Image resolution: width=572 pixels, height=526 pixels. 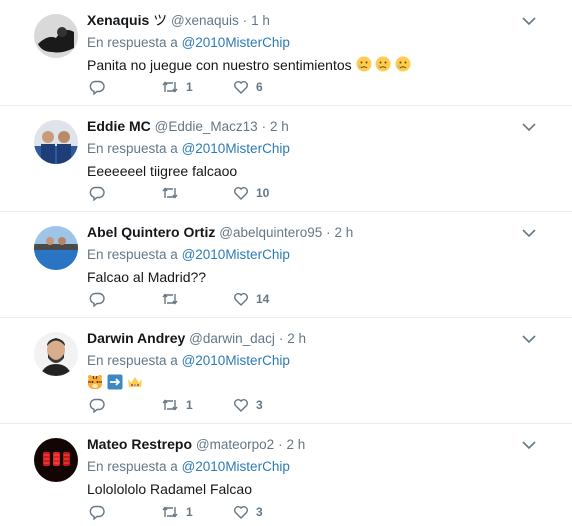 What do you see at coordinates (232, 338) in the screenshot?
I see `user-handle: @darwin_dacj` at bounding box center [232, 338].